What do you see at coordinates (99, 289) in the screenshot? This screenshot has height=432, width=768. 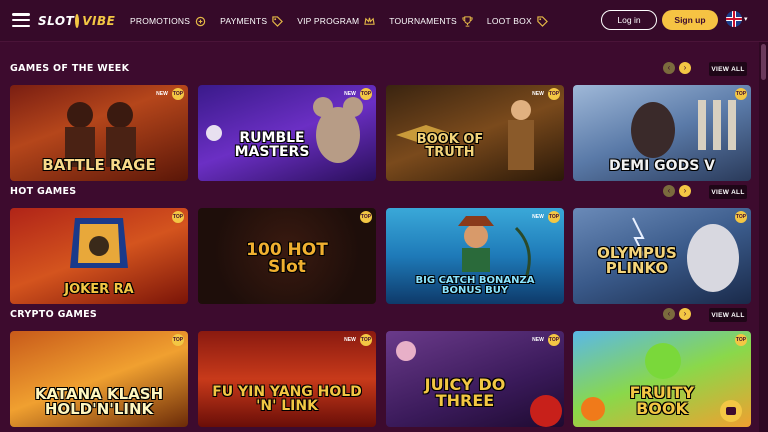 I see `game-title: JOKER RA` at bounding box center [99, 289].